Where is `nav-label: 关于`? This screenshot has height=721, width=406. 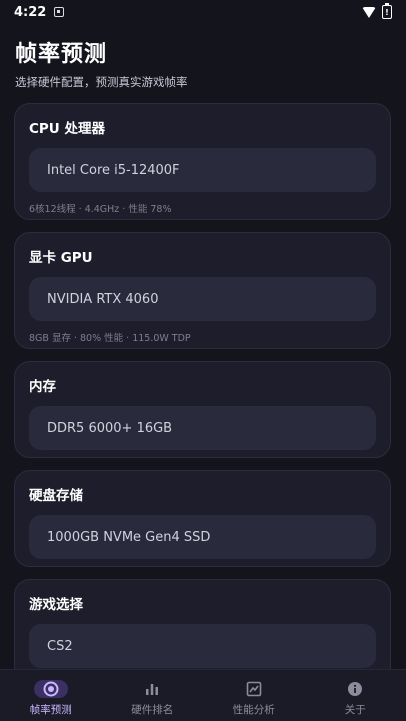 nav-label: 关于 is located at coordinates (355, 710).